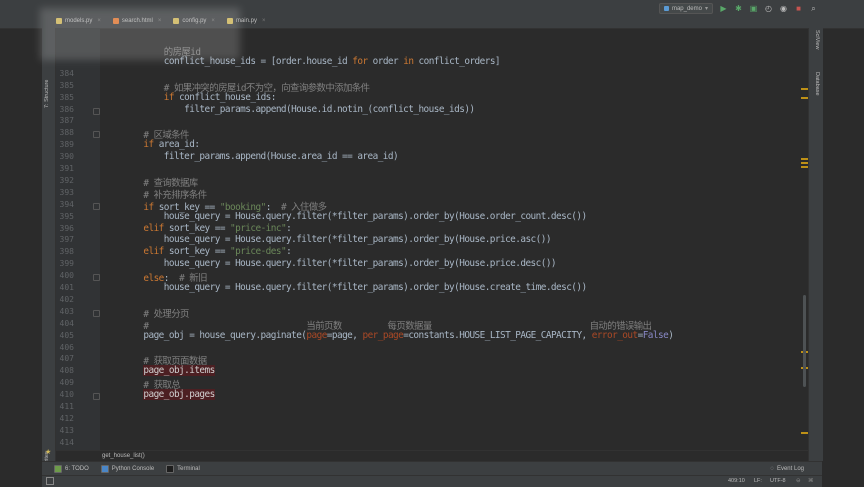  I want to click on code-token: elif, so click(153, 252).